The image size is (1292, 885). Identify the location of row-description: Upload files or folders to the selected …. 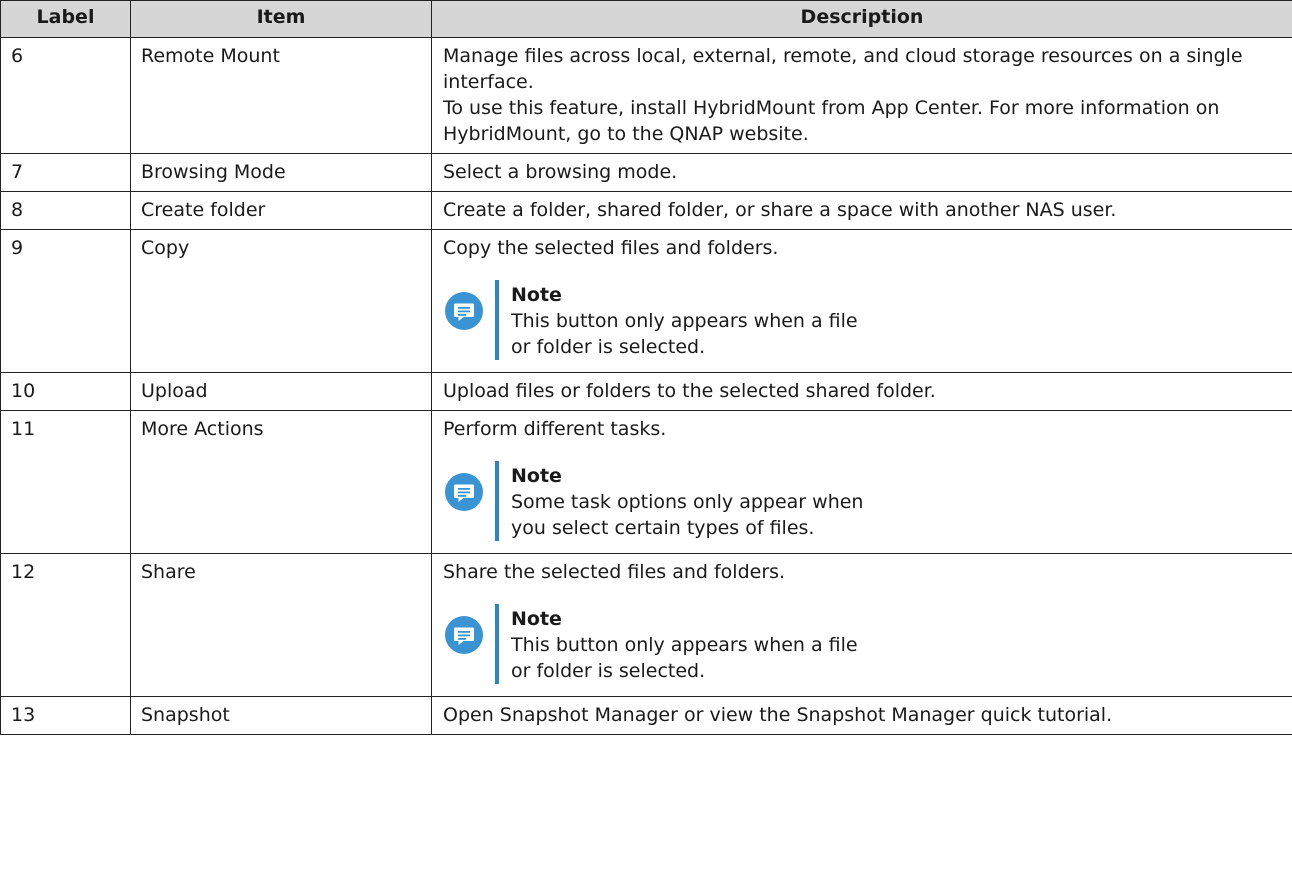
(861, 391).